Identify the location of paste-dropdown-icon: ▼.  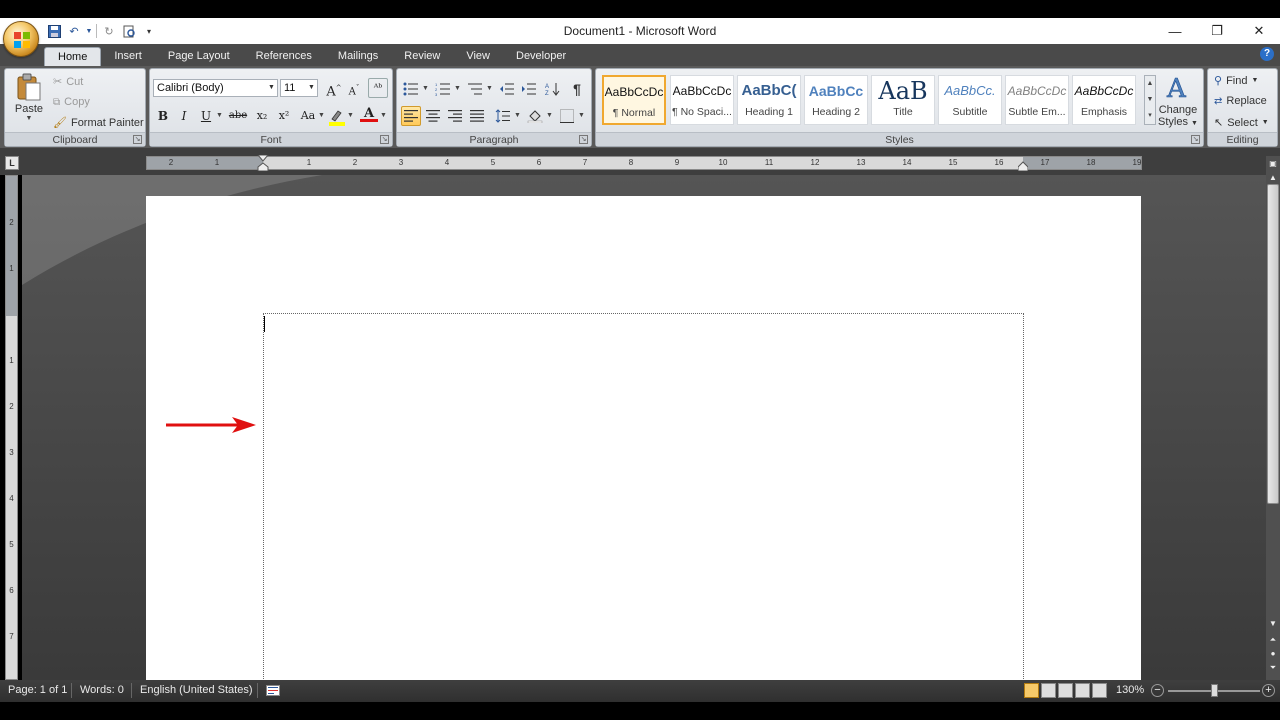
(29, 118).